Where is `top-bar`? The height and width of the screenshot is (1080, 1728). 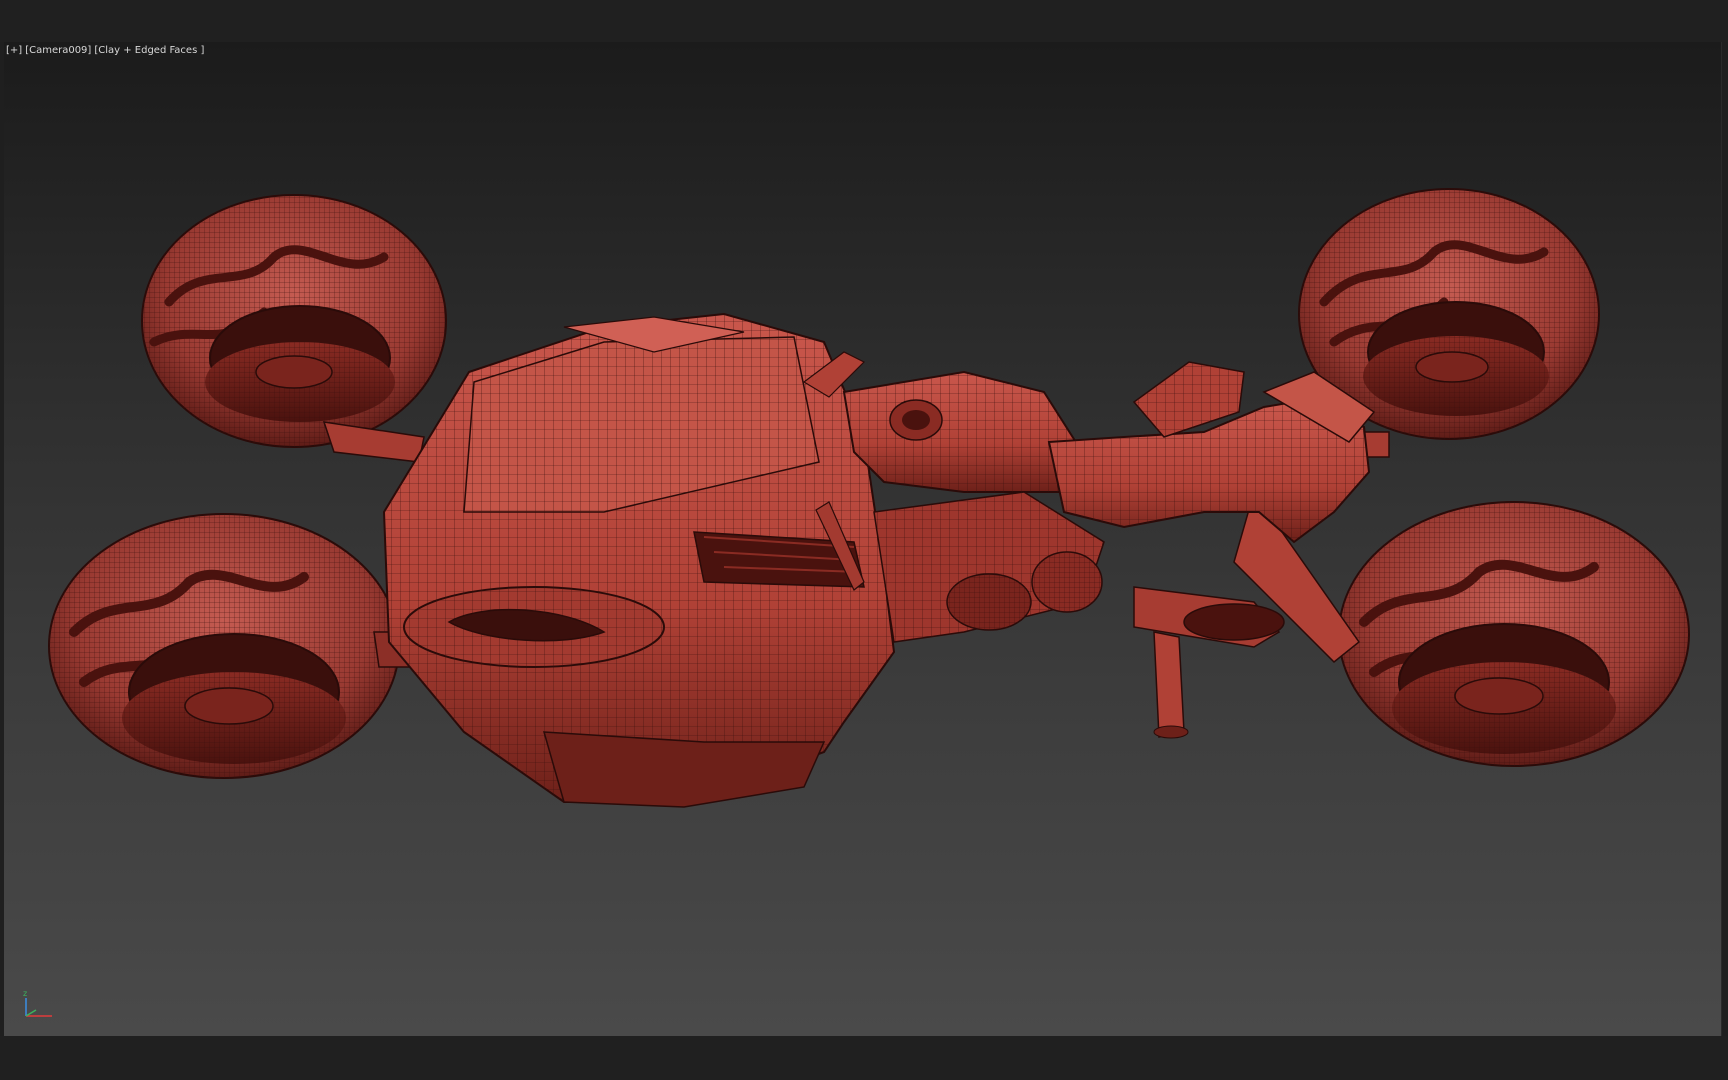
top-bar is located at coordinates (864, 21).